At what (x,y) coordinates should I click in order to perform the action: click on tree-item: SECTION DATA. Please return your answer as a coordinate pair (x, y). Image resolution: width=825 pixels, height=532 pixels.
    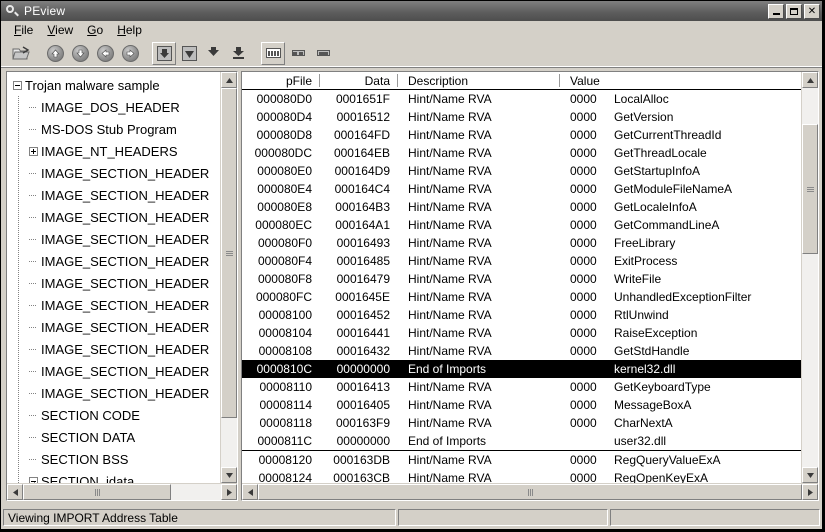
    Looking at the image, I should click on (113, 437).